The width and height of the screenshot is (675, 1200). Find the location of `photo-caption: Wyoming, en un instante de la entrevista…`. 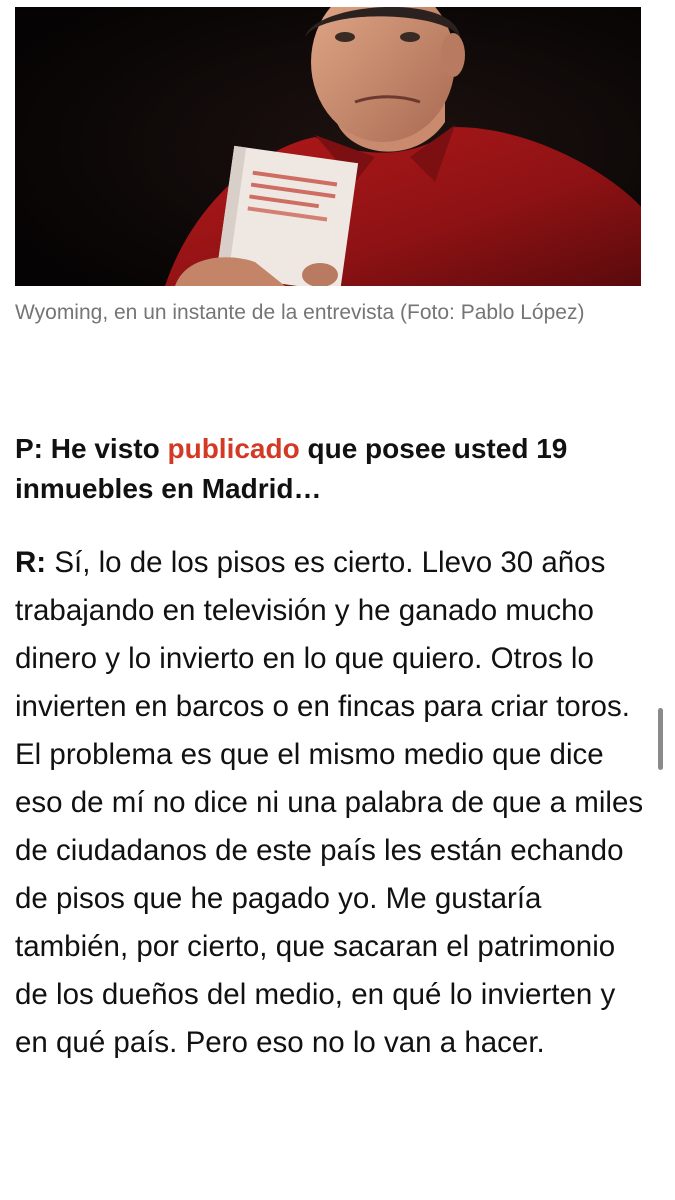

photo-caption: Wyoming, en un instante de la entrevista… is located at coordinates (300, 312).